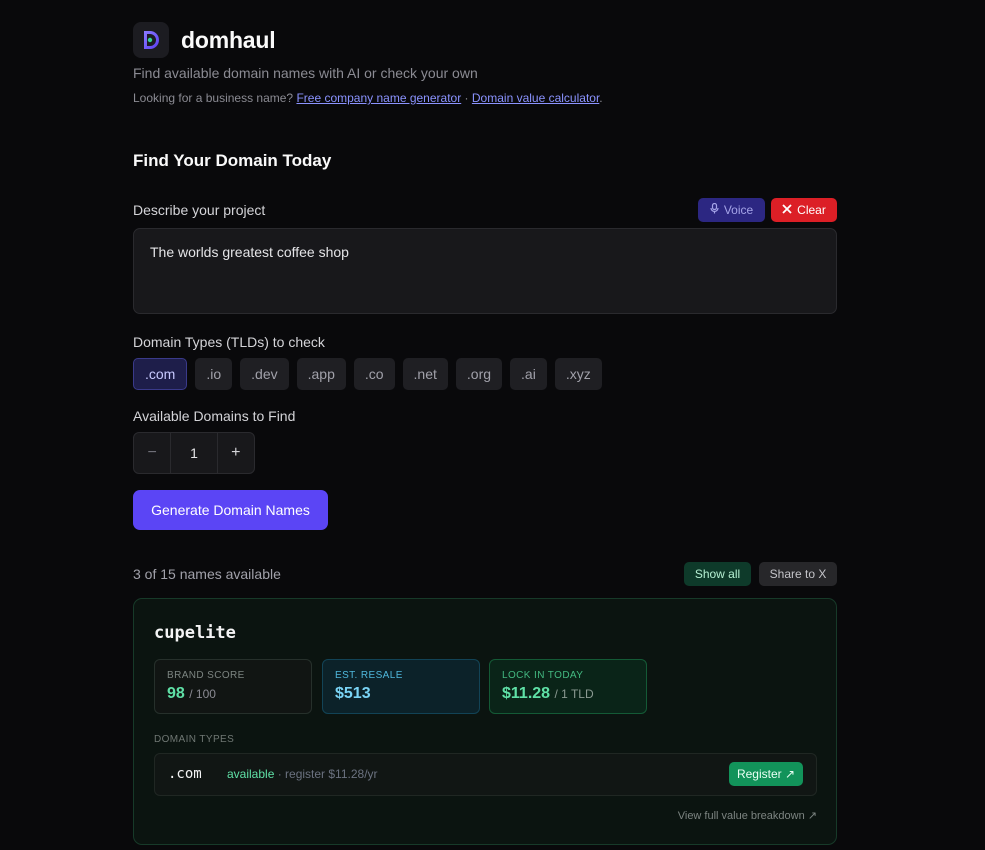 This screenshot has width=985, height=850. I want to click on clear-button: Clear, so click(804, 210).